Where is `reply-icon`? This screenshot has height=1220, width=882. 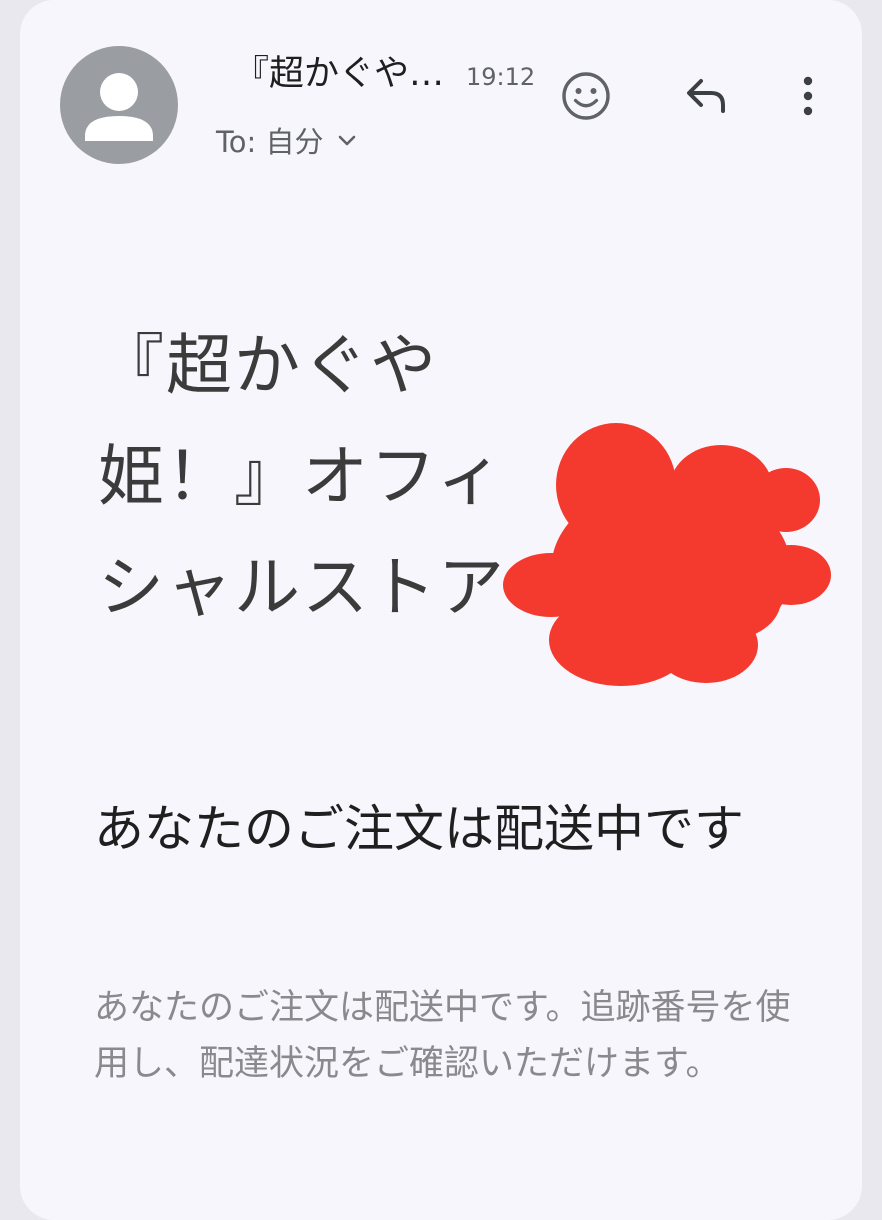
reply-icon is located at coordinates (706, 96).